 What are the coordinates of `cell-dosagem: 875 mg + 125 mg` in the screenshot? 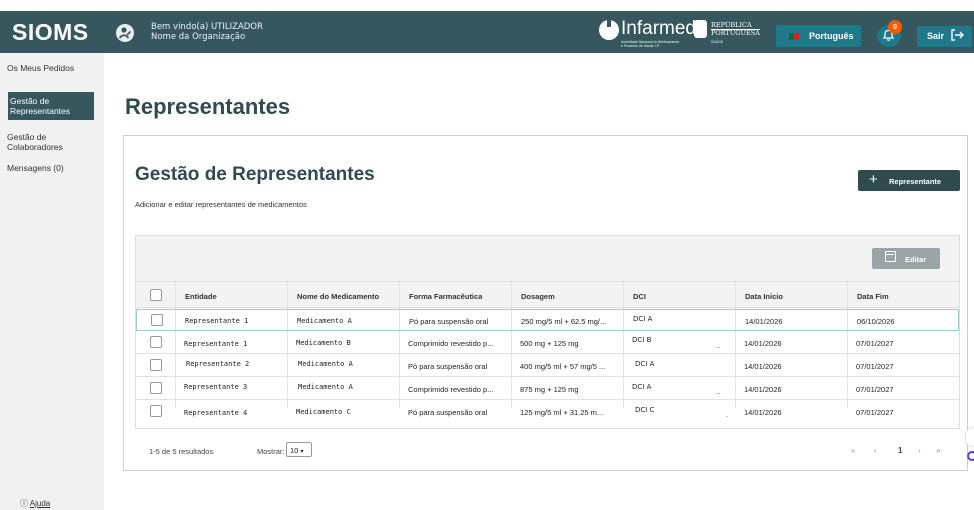 It's located at (549, 389).